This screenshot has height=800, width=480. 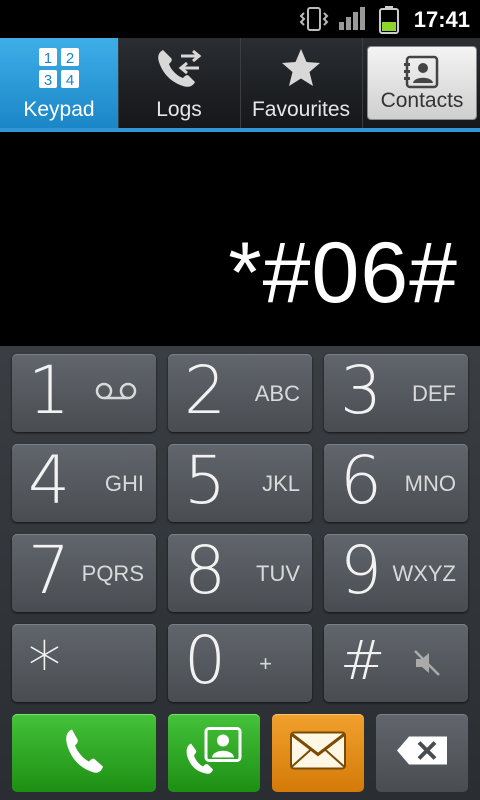 What do you see at coordinates (48, 80) in the screenshot?
I see `svg-text: 3` at bounding box center [48, 80].